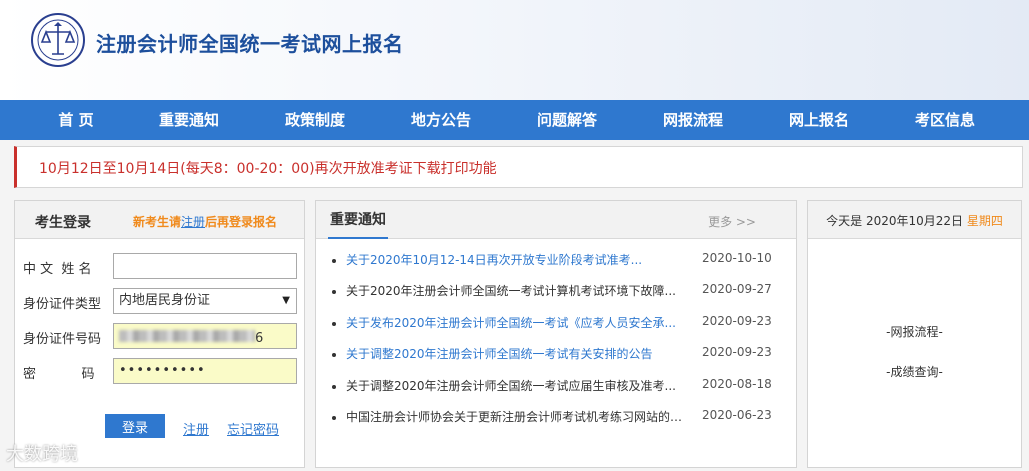 The width and height of the screenshot is (1029, 471). Describe the element at coordinates (62, 339) in the screenshot. I see `id-number-label: 身份证件号码` at that location.